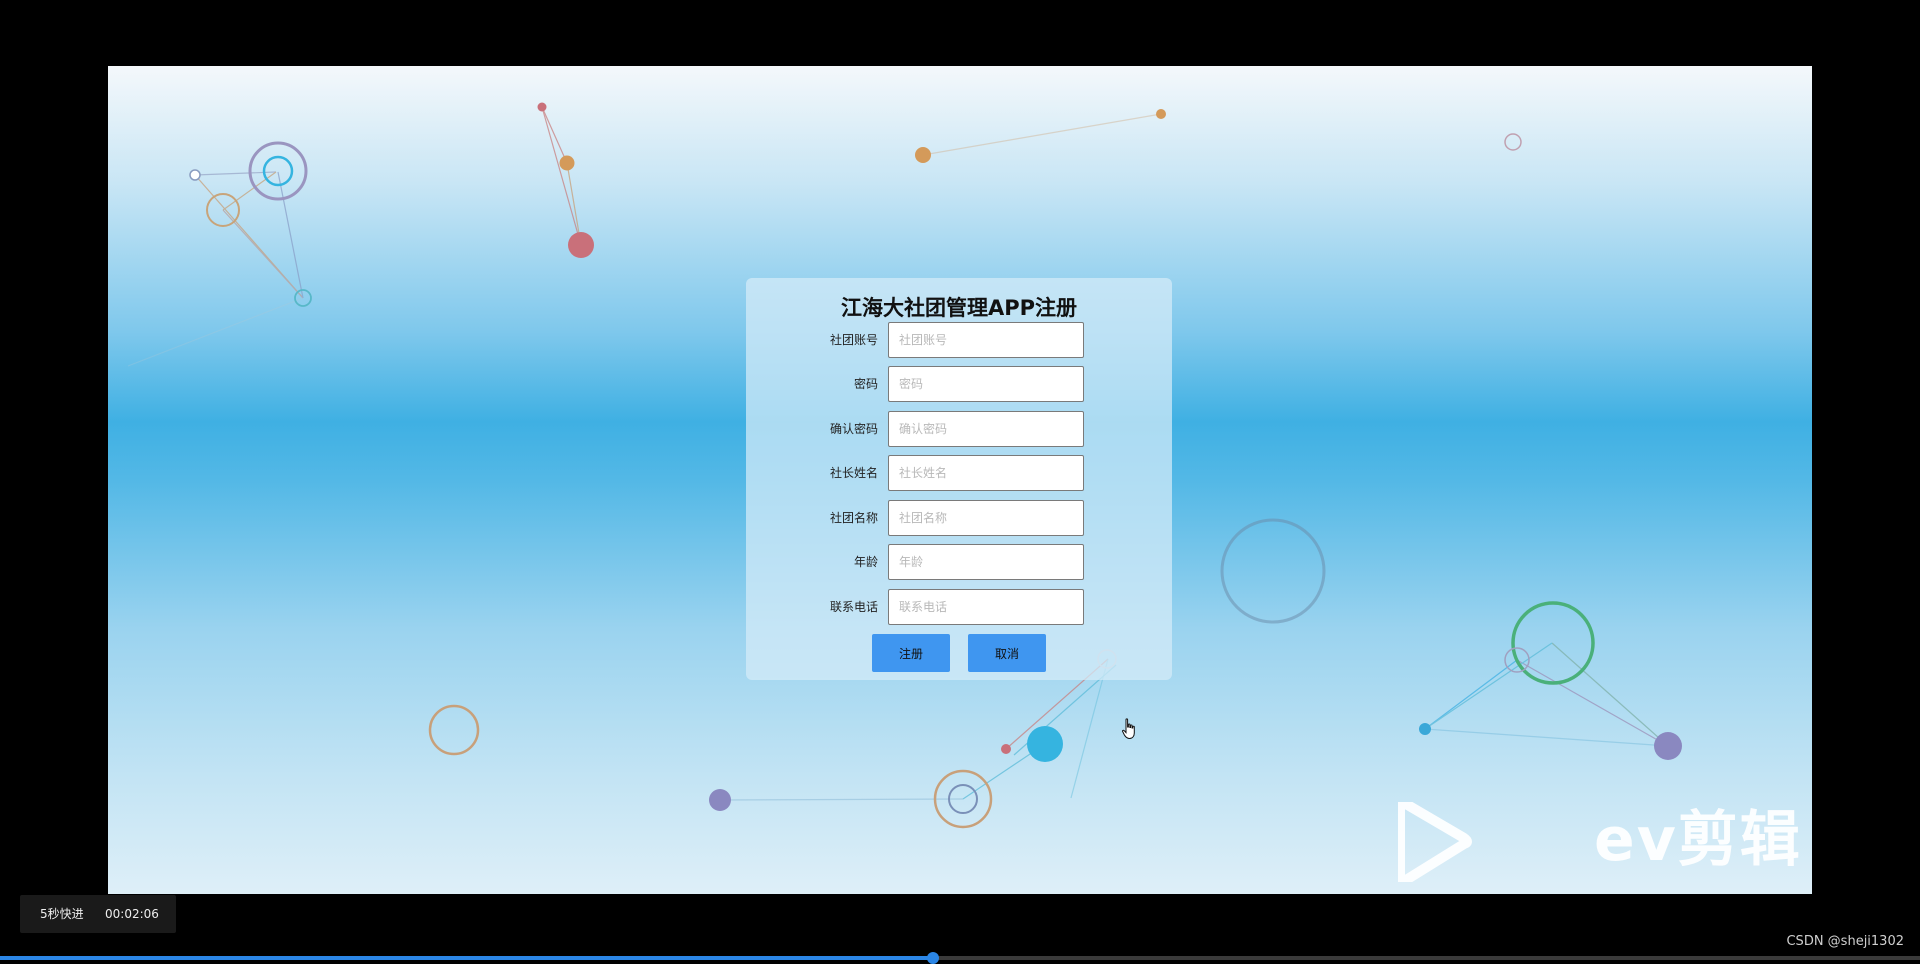  What do you see at coordinates (986, 518) in the screenshot?
I see `club-name-input` at bounding box center [986, 518].